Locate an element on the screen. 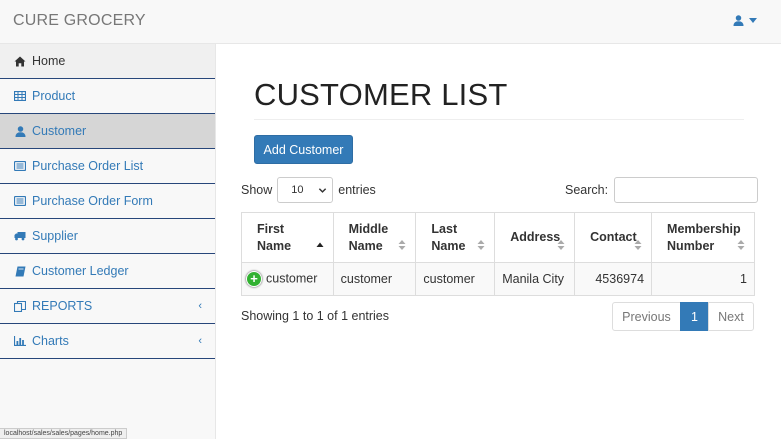 The image size is (781, 439). sidebar-item-label: Supplier is located at coordinates (55, 236).